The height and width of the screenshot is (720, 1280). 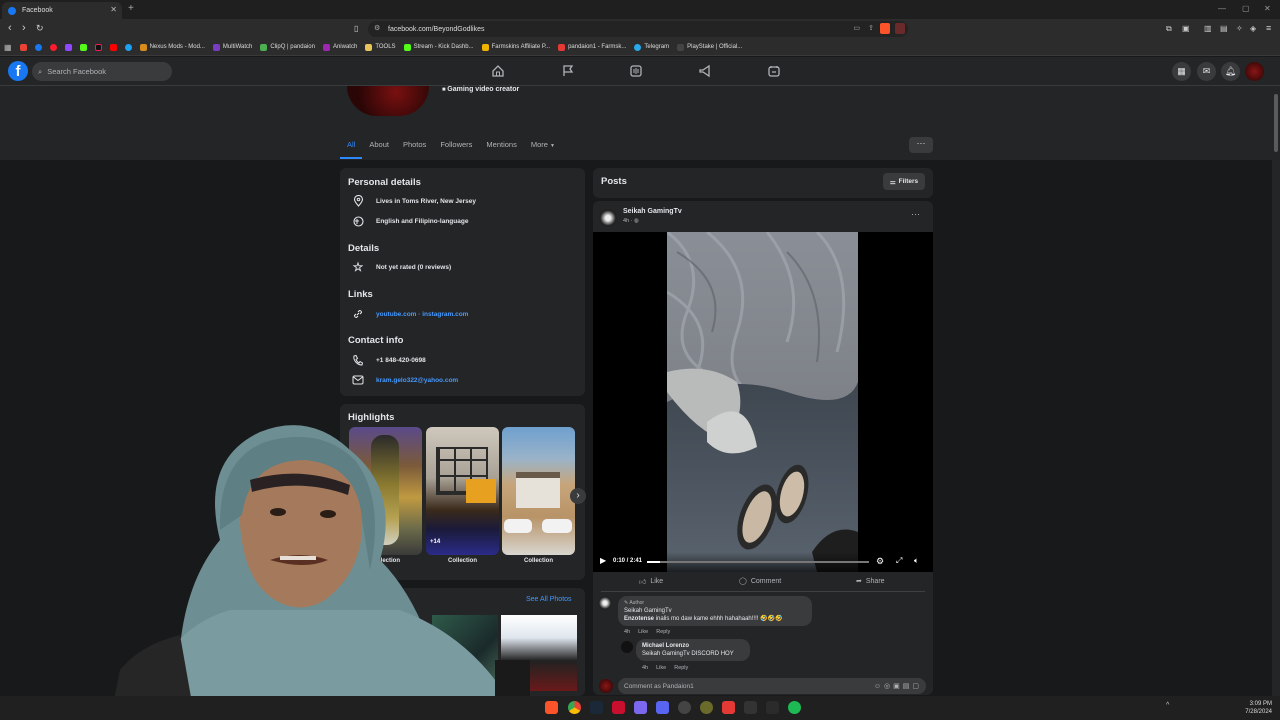 I want to click on page-scrollbar, so click(x=1276, y=391).